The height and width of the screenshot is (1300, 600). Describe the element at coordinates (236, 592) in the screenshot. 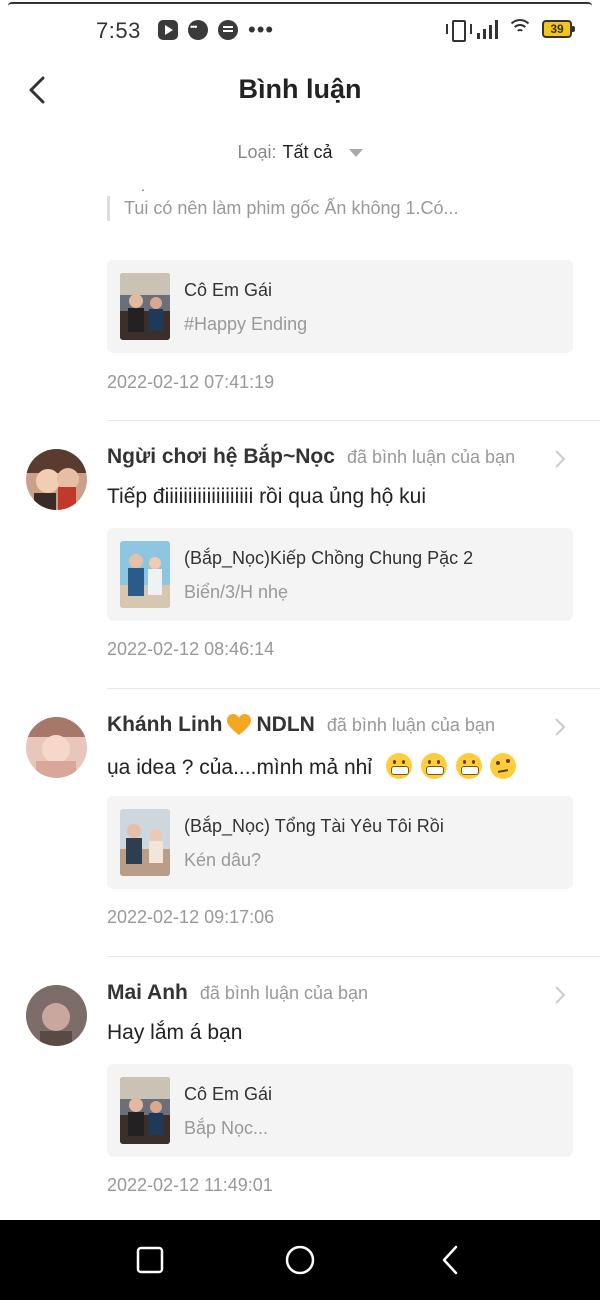

I see `video-subtitle: Biển/3/H nhẹ` at that location.